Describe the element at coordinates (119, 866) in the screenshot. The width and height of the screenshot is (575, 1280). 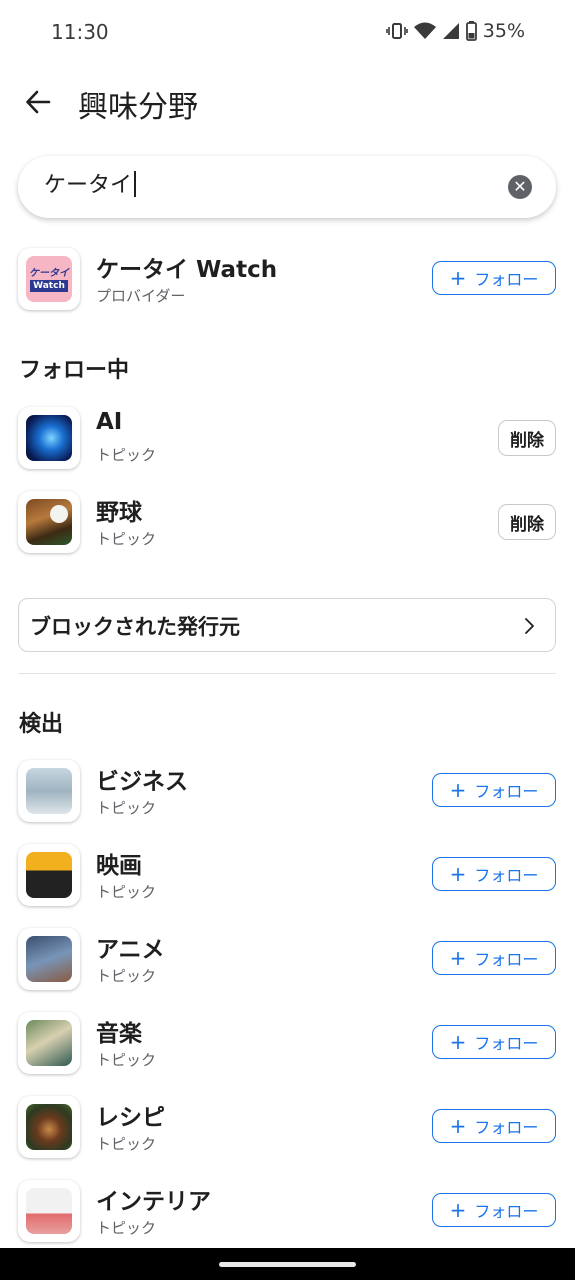
I see `item-title: 映画` at that location.